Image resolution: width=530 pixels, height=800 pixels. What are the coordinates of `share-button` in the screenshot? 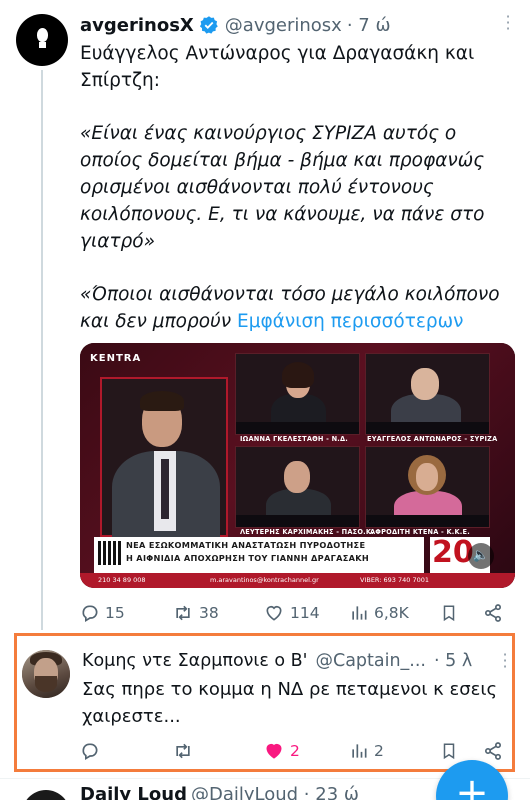 It's located at (493, 613).